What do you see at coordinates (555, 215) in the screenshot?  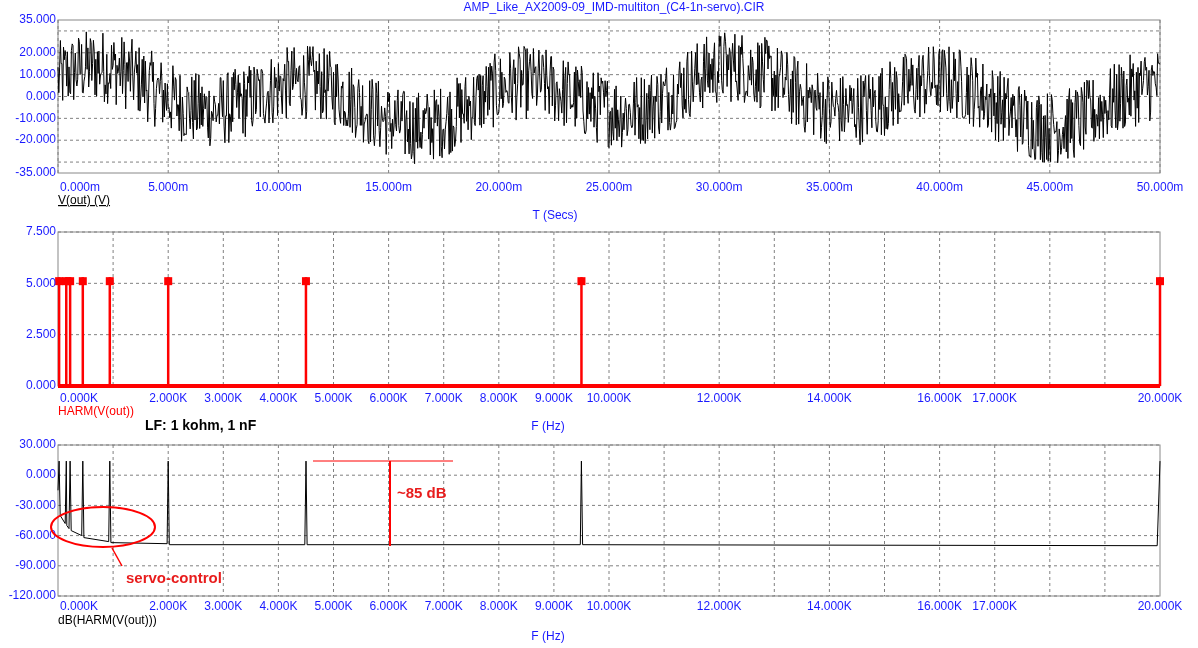 I see `axis-title: T (Secs)` at bounding box center [555, 215].